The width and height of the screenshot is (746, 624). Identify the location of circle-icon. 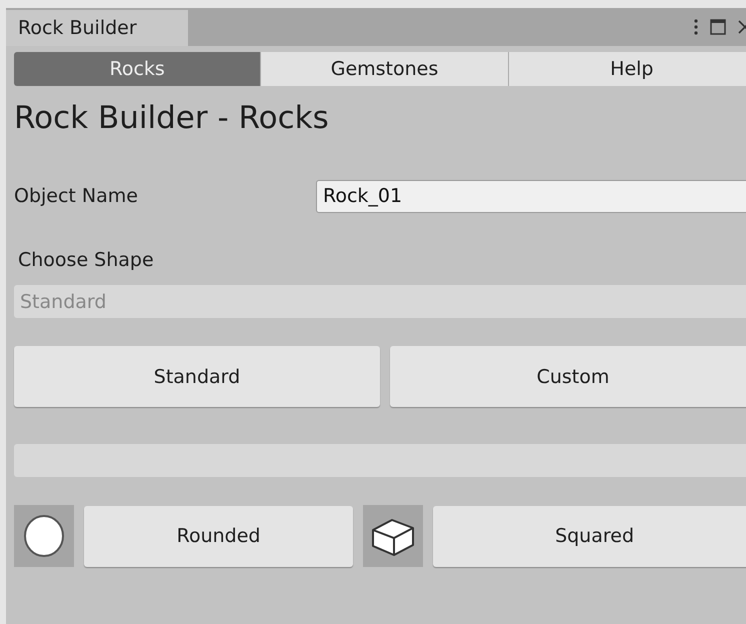
(44, 536).